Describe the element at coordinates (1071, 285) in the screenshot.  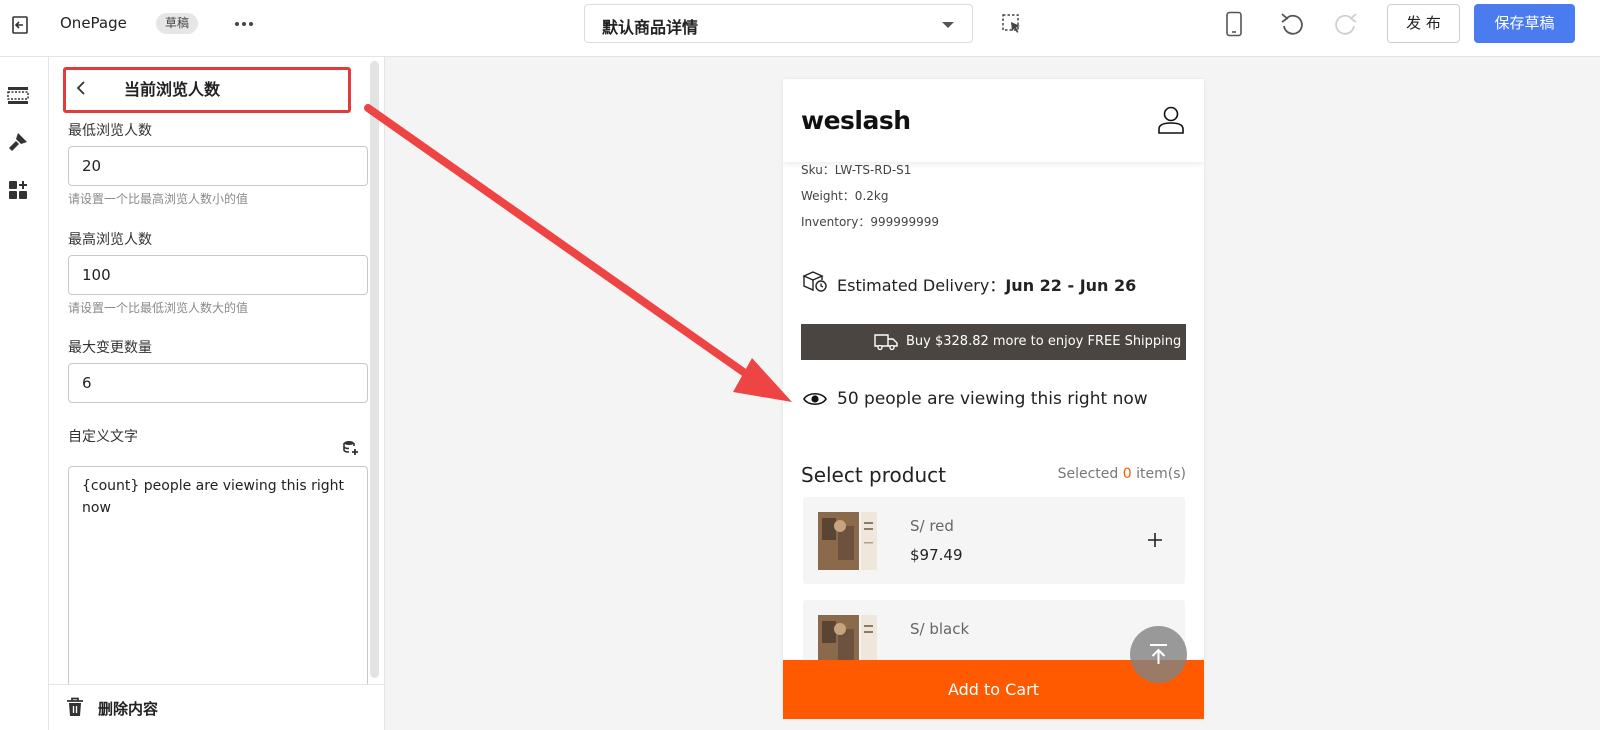
I see `delivery-dates: Jun 22 - Jun 26` at that location.